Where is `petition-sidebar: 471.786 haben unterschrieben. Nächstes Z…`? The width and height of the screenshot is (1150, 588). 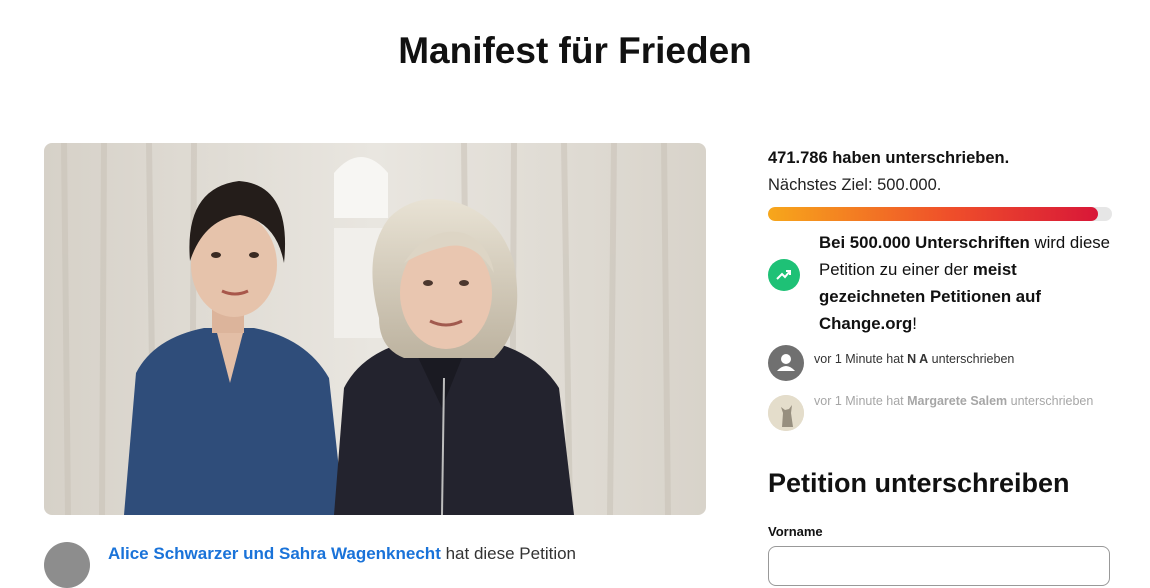 petition-sidebar: 471.786 haben unterschrieben. Nächstes Z… is located at coordinates (940, 291).